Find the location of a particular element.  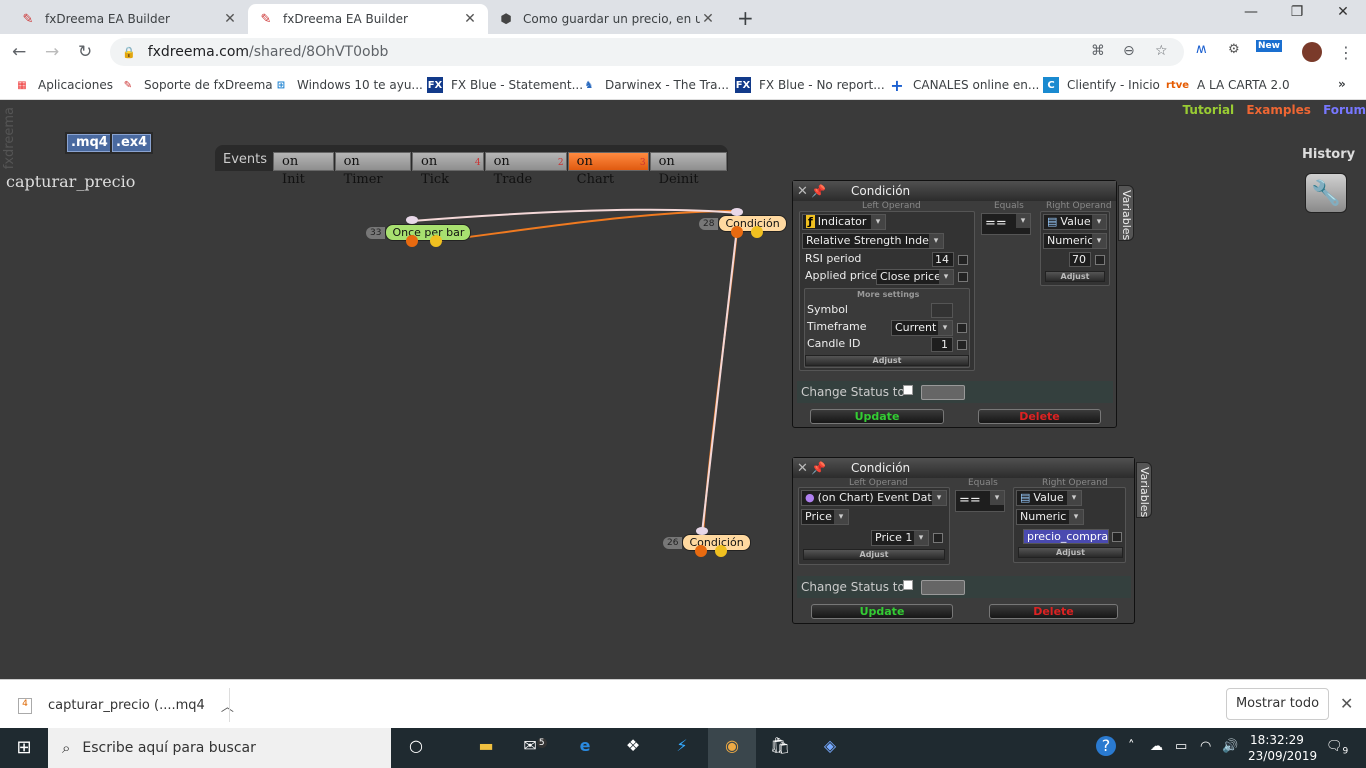

app-icon: ⚡ is located at coordinates (682, 748).